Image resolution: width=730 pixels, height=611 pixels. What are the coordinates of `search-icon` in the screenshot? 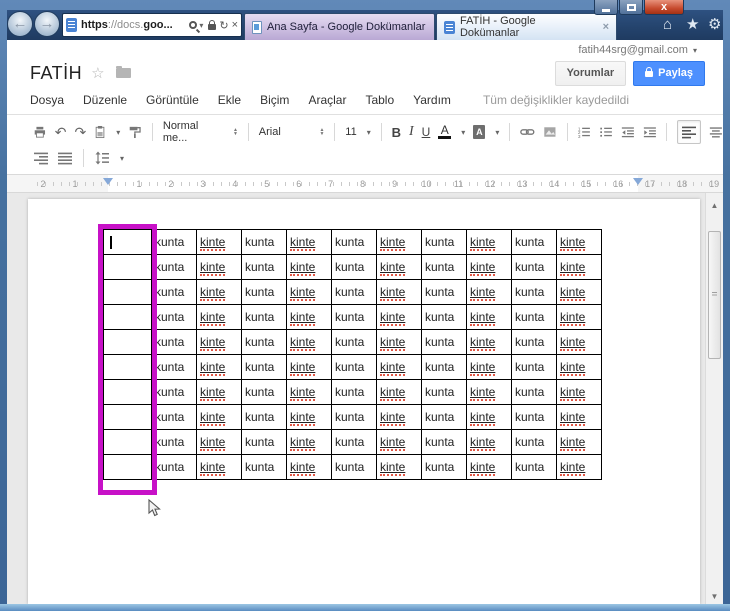 It's located at (193, 25).